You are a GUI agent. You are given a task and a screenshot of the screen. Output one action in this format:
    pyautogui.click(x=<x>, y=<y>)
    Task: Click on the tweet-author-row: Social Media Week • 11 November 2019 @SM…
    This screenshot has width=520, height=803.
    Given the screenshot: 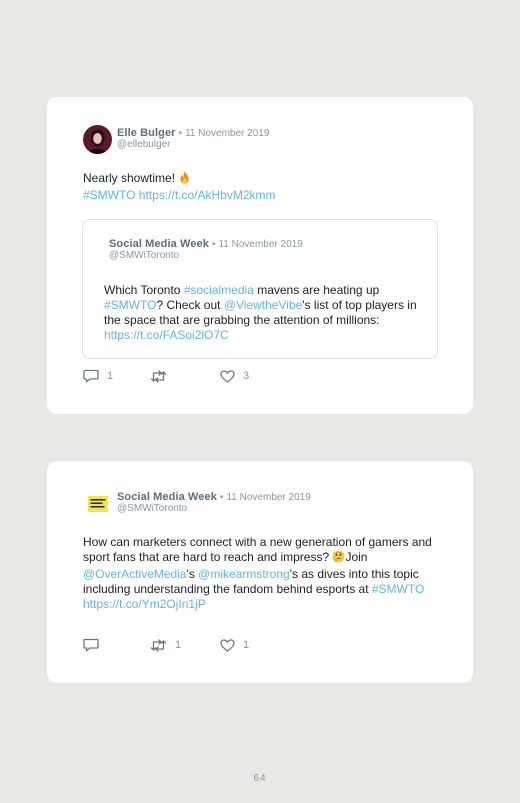 What is the action you would take?
    pyautogui.click(x=197, y=504)
    